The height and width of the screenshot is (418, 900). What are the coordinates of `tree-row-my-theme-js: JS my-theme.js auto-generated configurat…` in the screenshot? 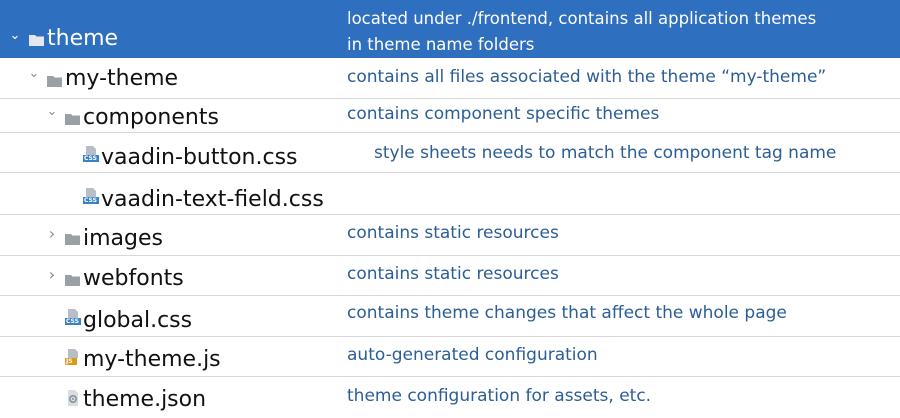 It's located at (450, 357).